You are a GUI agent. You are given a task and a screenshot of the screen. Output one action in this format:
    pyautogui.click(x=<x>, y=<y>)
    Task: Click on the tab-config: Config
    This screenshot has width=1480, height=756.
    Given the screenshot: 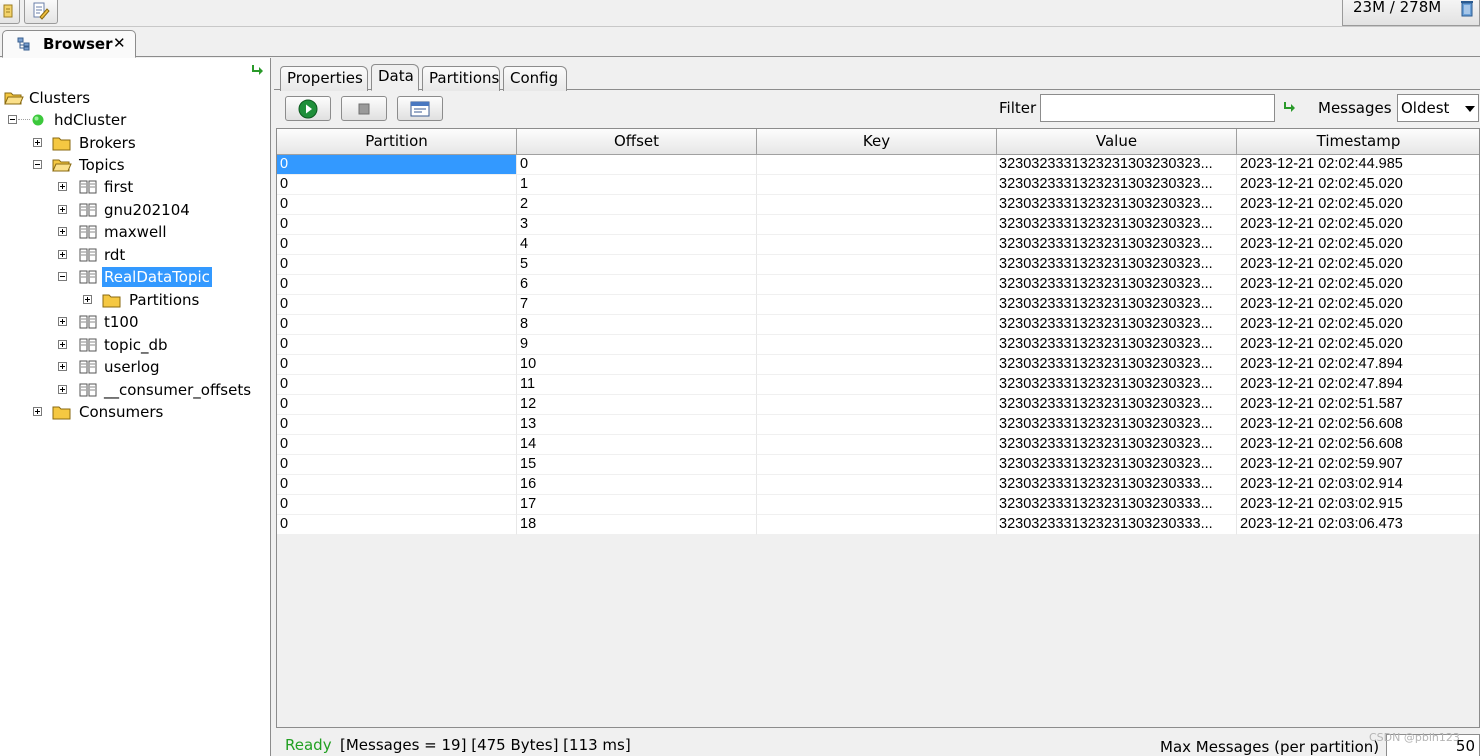 What is the action you would take?
    pyautogui.click(x=535, y=78)
    